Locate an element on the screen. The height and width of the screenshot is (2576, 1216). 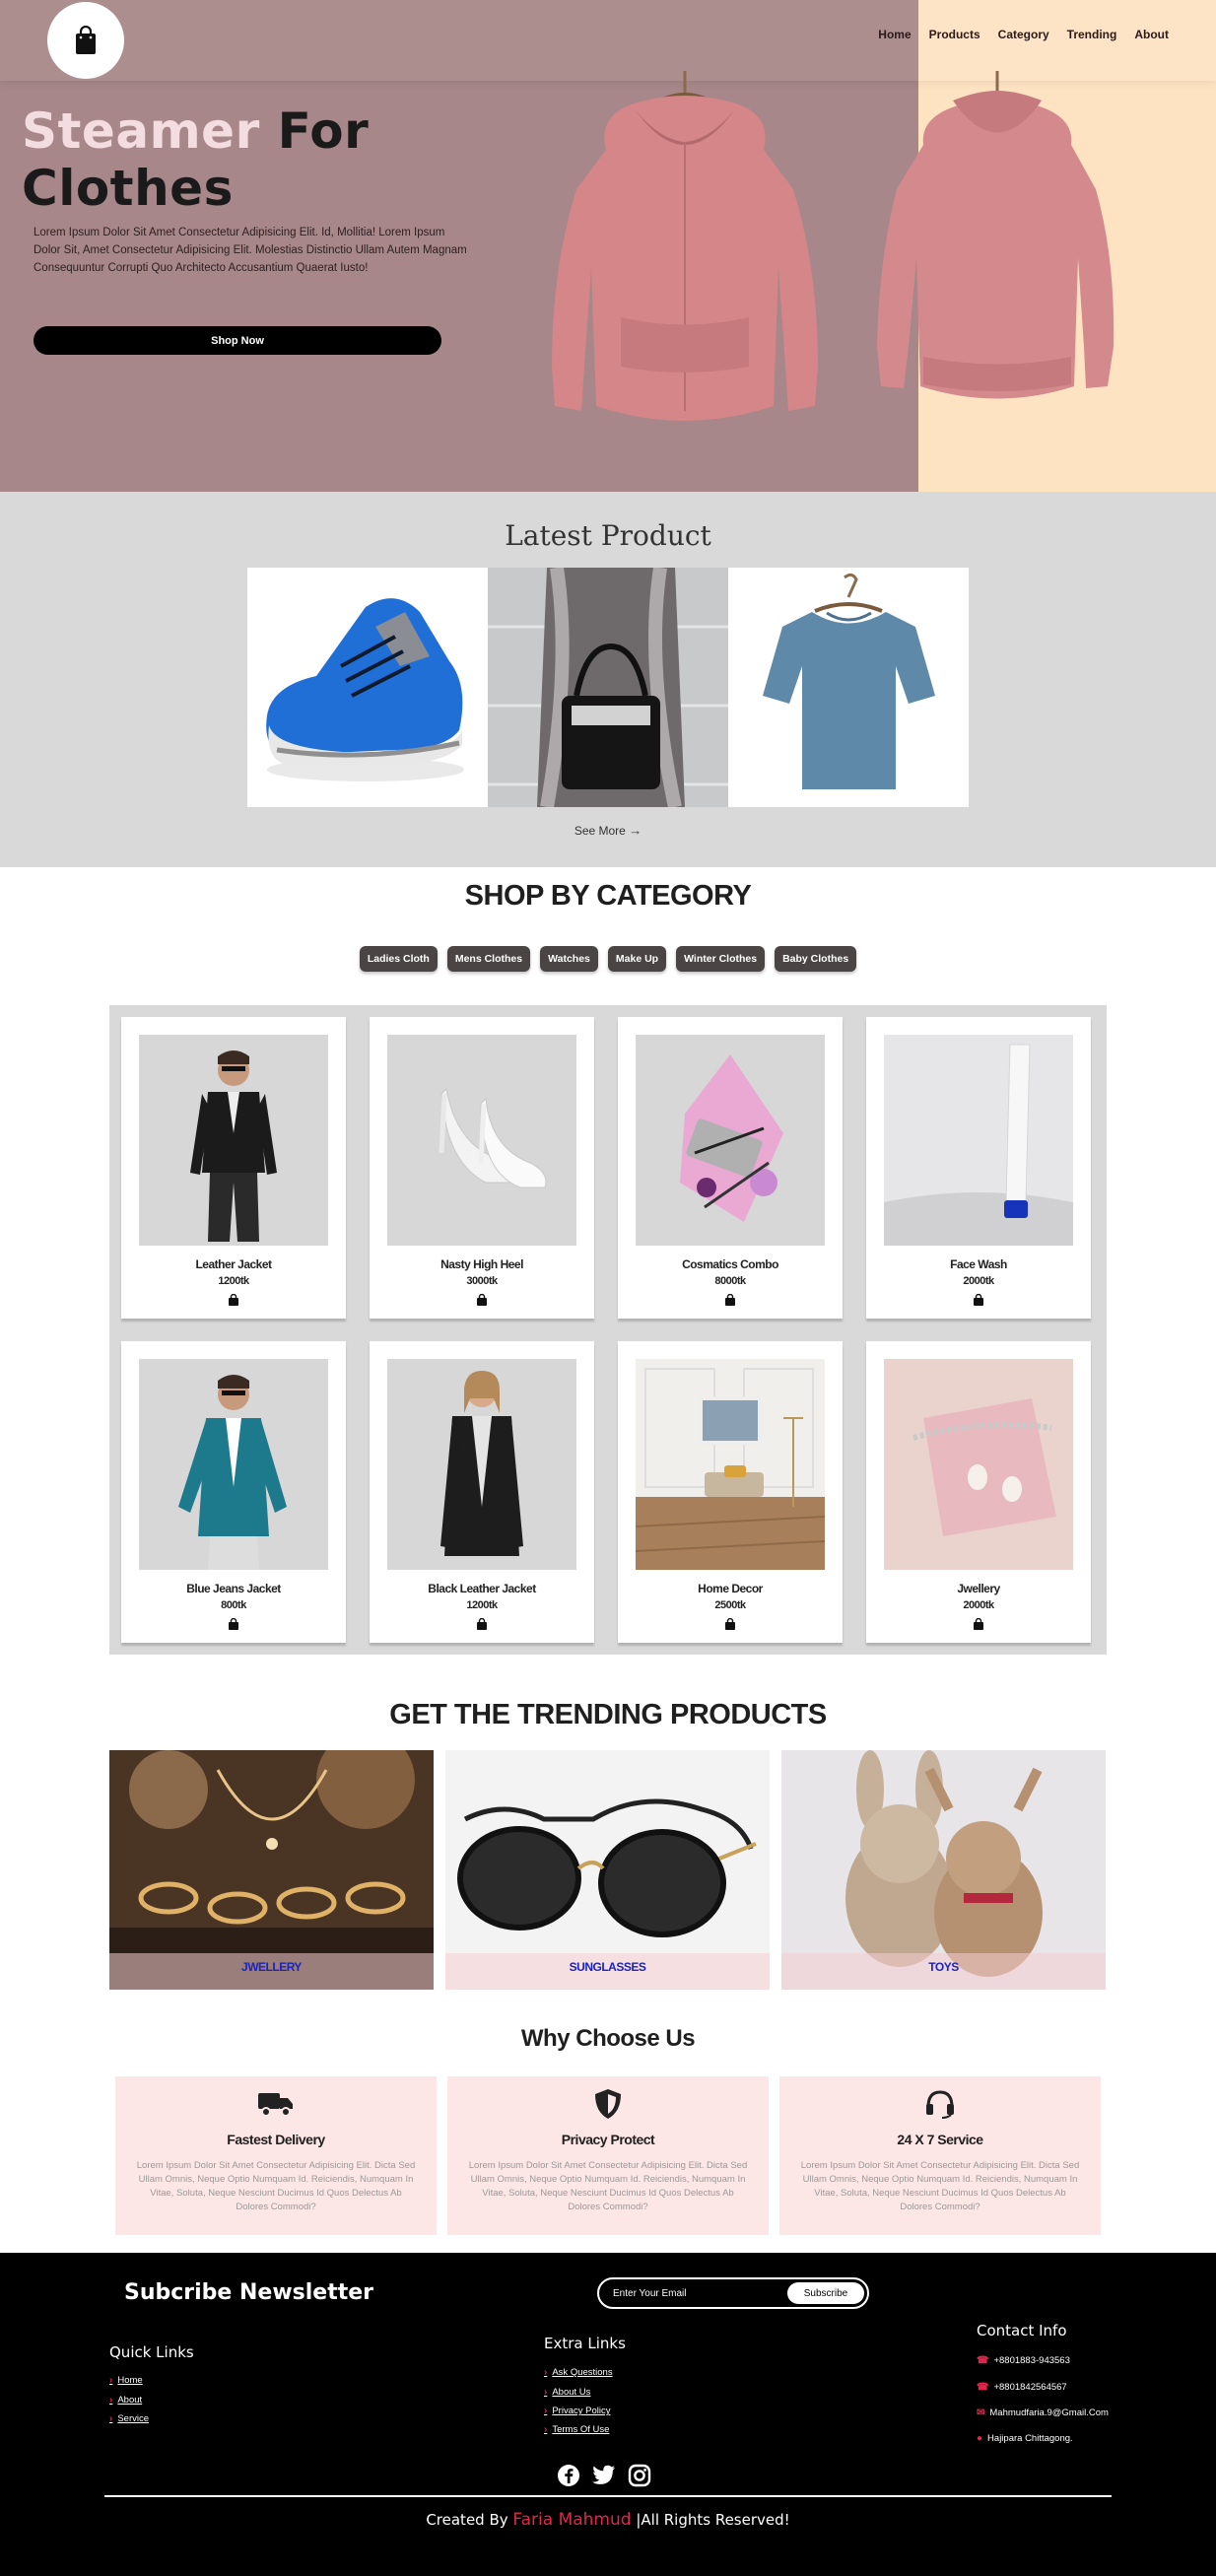
extra-link-terms: › Terms Of Use is located at coordinates (576, 2429).